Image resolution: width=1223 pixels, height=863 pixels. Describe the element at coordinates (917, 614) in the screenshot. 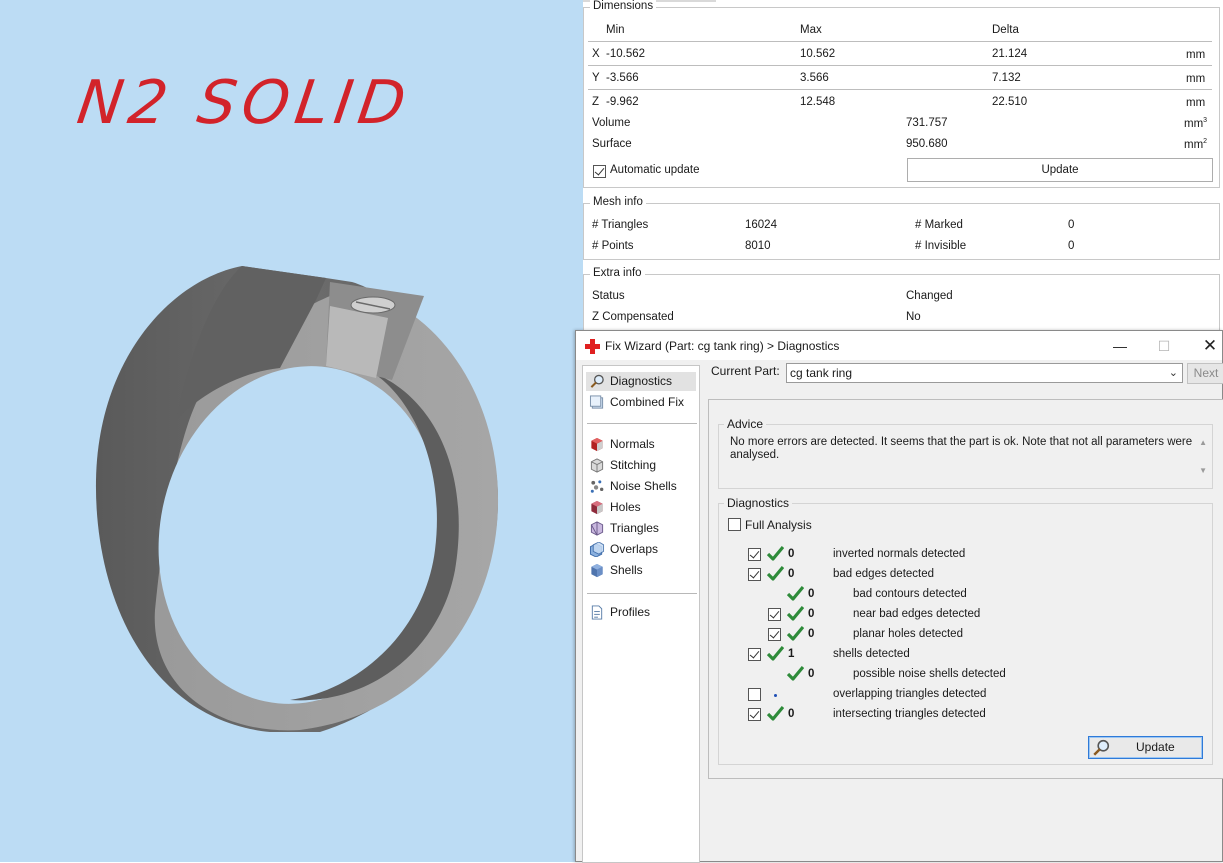

I see `diag-label: near bad edges detected` at that location.